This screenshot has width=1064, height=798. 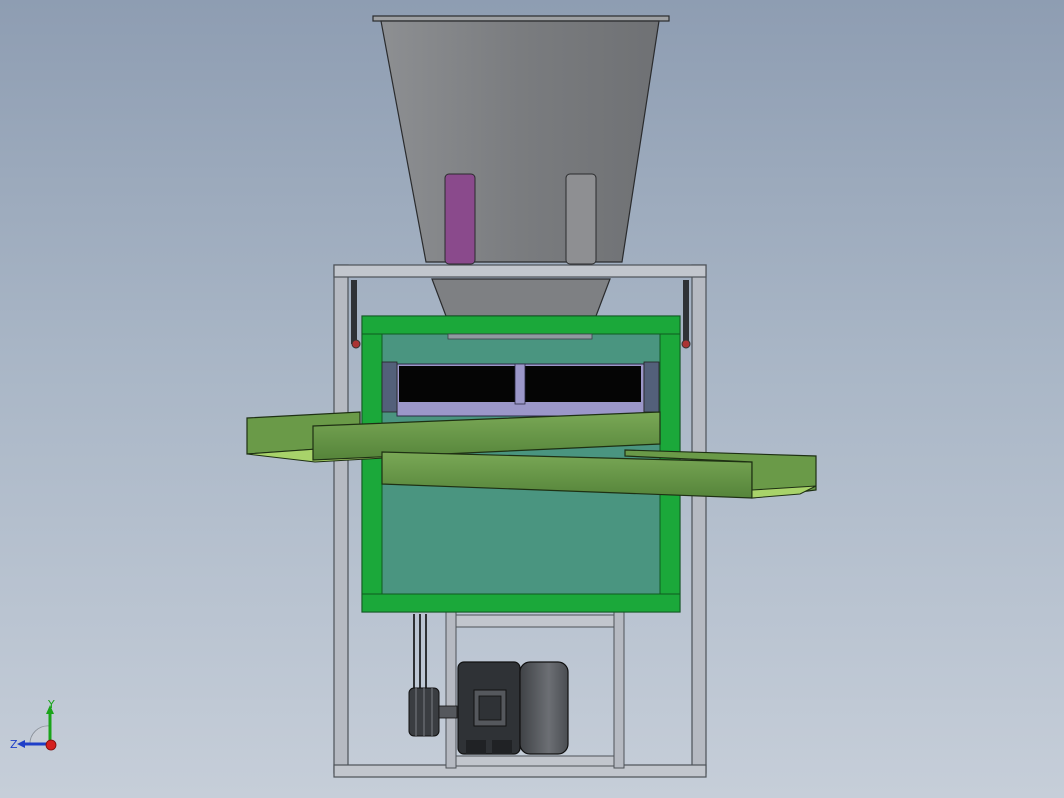 What do you see at coordinates (581, 219) in the screenshot?
I see `grey-feed-pipe` at bounding box center [581, 219].